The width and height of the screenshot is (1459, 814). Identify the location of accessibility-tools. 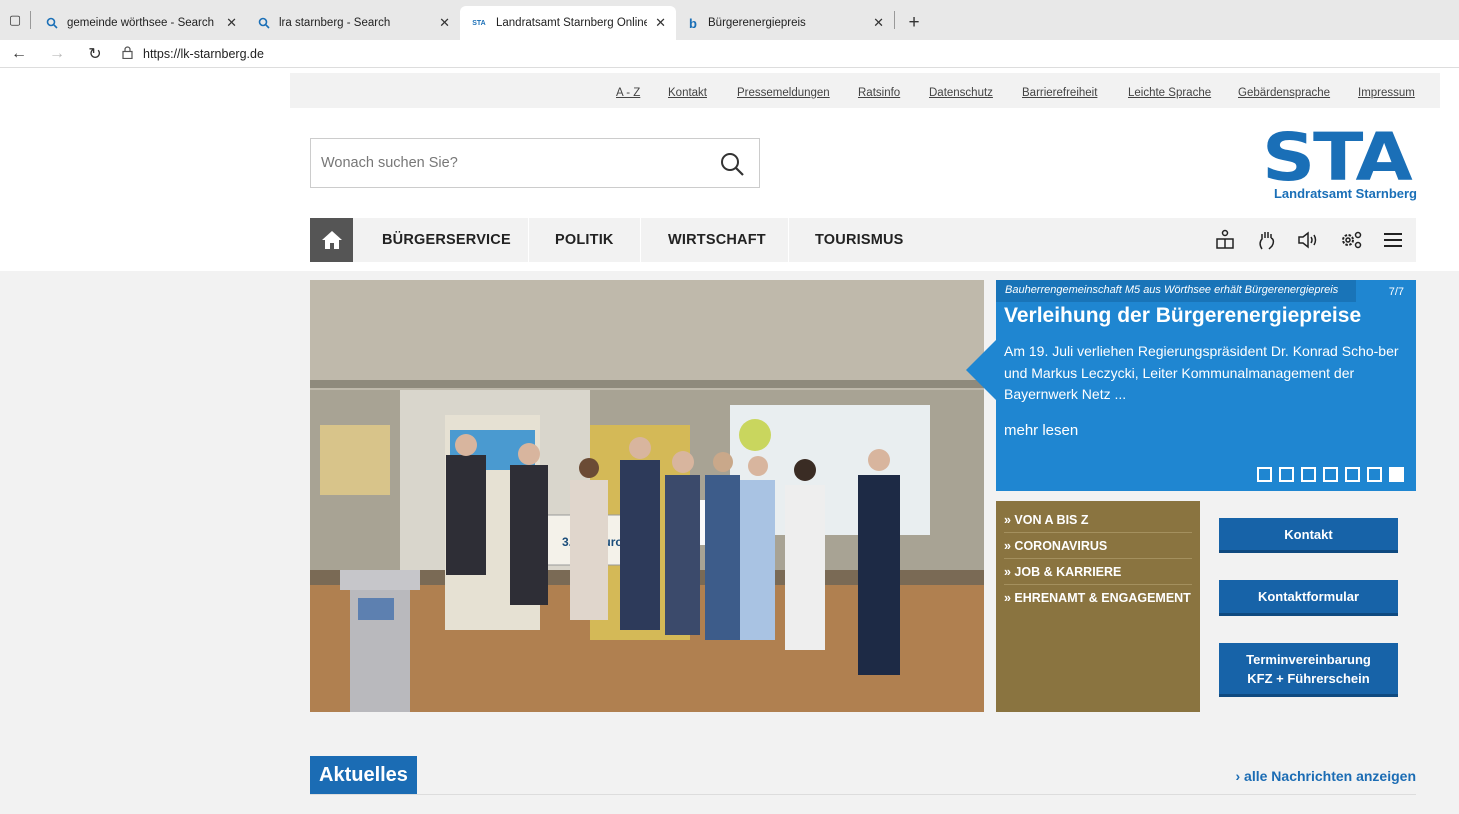
(1309, 240).